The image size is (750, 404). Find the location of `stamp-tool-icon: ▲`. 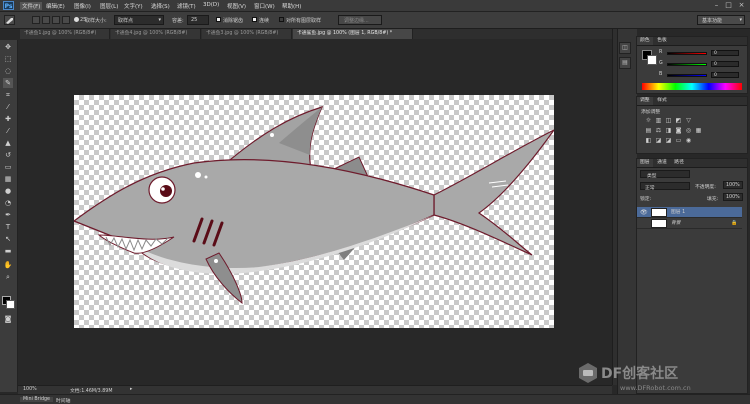

stamp-tool-icon: ▲ is located at coordinates (8, 143).